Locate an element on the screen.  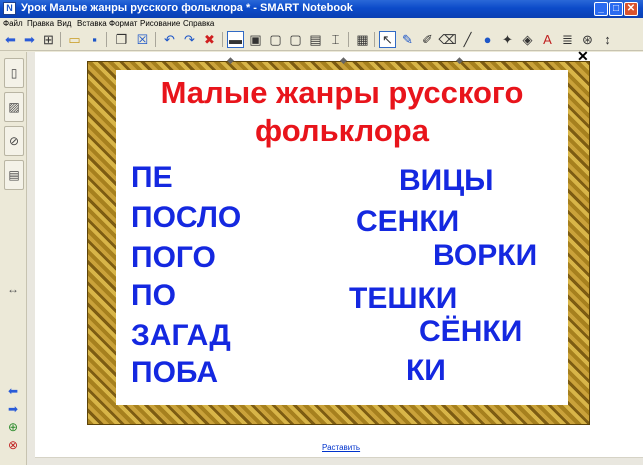
back-page-icon: ⬅ is located at coordinates (13, 391).